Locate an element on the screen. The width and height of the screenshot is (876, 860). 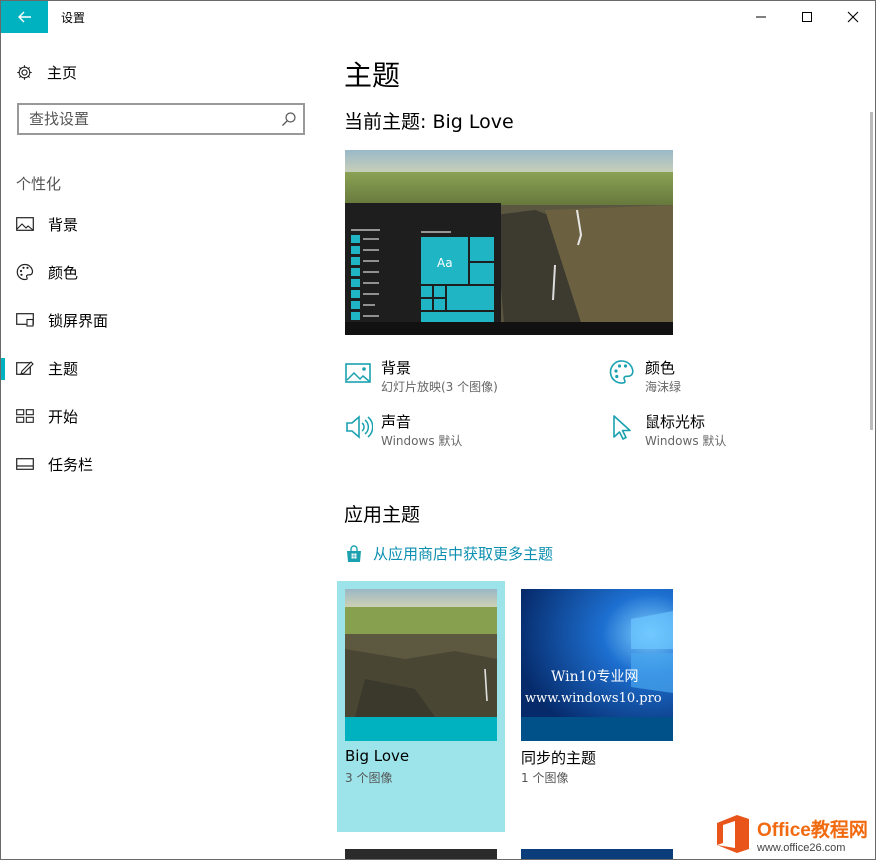
theme-thumbnail: Win10专业网 www.windows10.pro is located at coordinates (597, 665).